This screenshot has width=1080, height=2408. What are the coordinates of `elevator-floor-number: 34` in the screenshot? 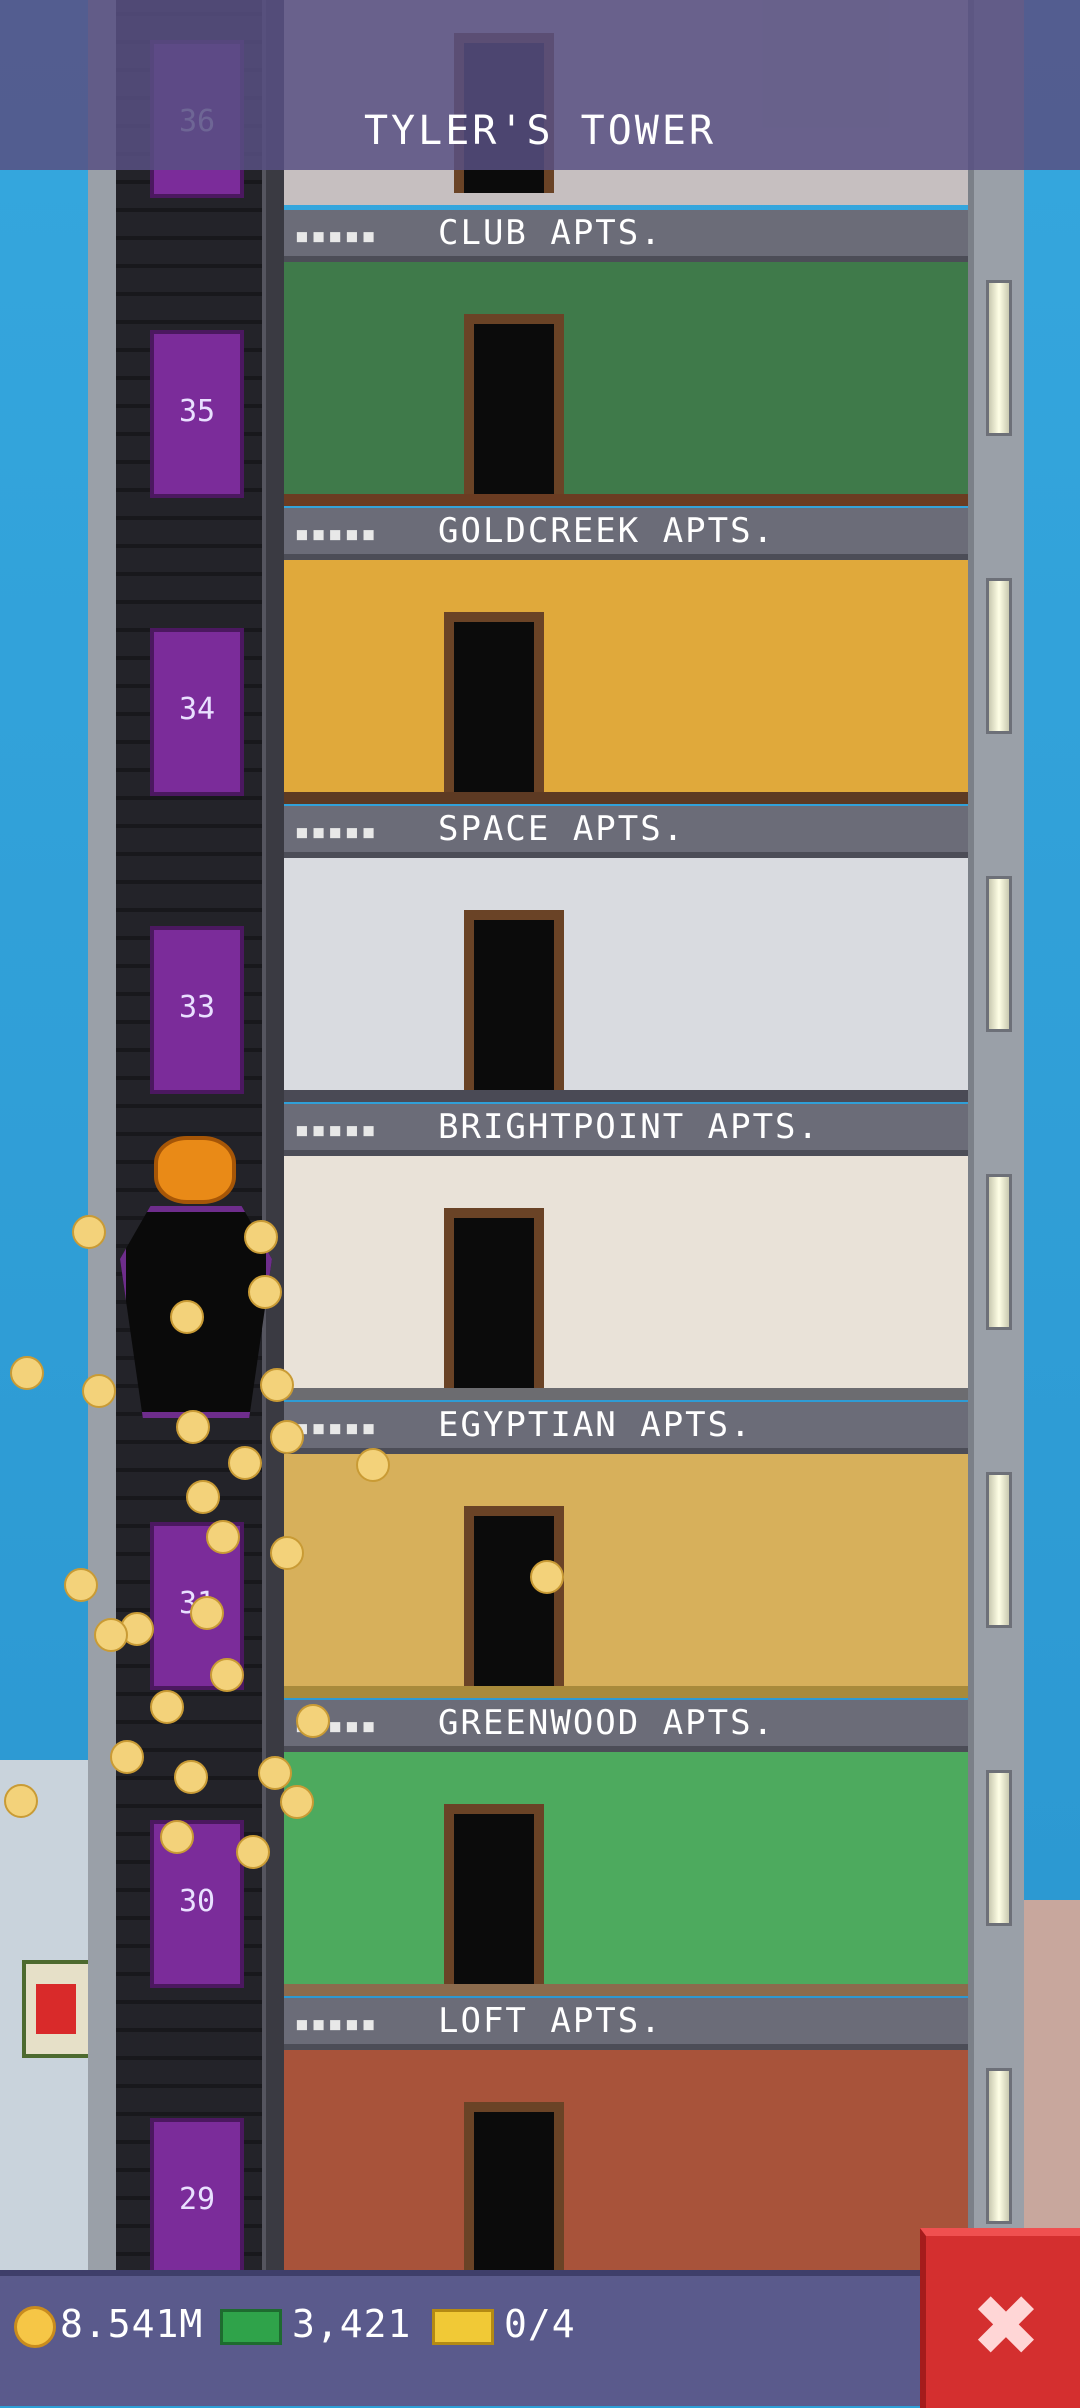 It's located at (197, 712).